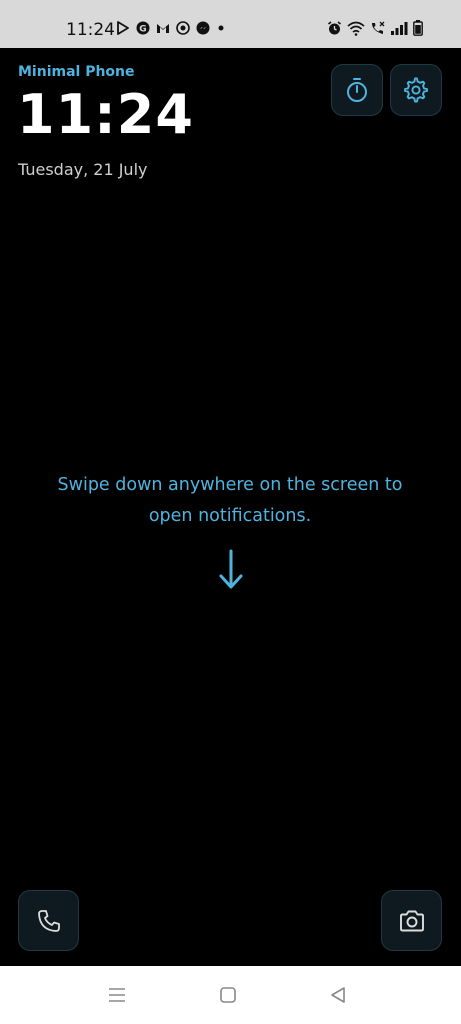  What do you see at coordinates (90, 30) in the screenshot?
I see `status-time: 11:24` at bounding box center [90, 30].